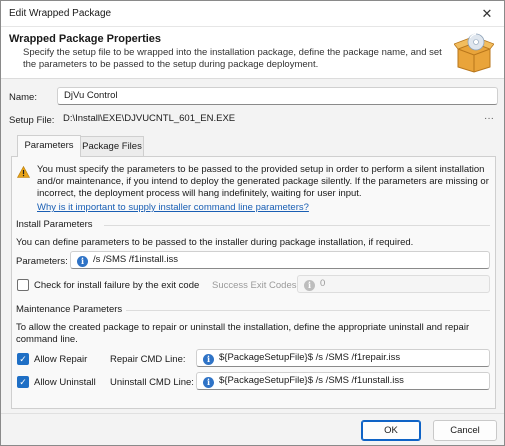 This screenshot has width=505, height=446. I want to click on allow-repair-checkbox: ✓, so click(23, 359).